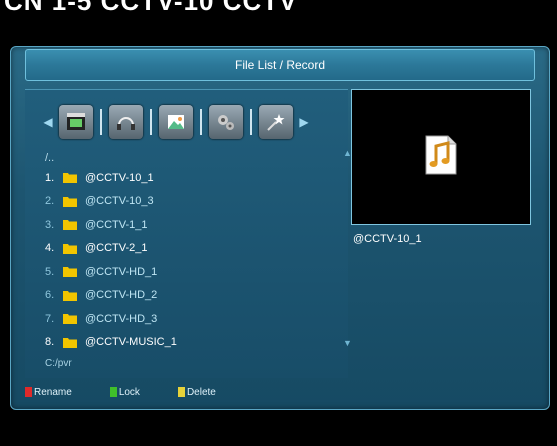 This screenshot has width=557, height=446. What do you see at coordinates (280, 65) in the screenshot?
I see `window-title: File List / Record` at bounding box center [280, 65].